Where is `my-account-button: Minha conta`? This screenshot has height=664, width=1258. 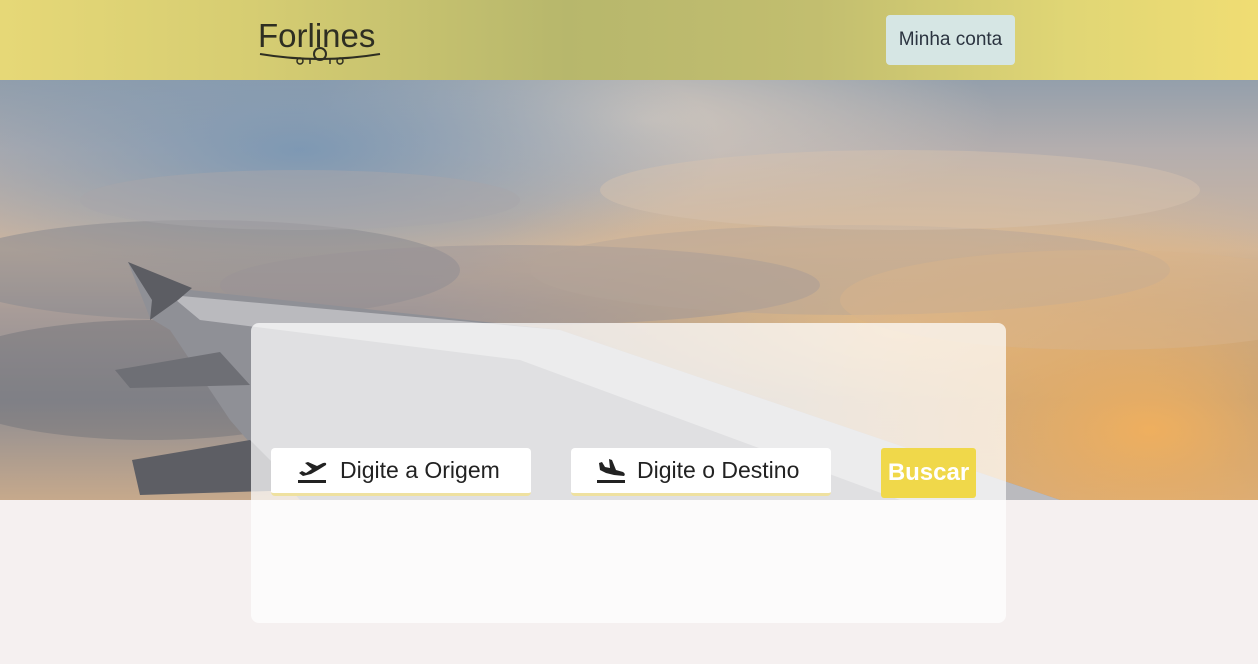
my-account-button: Minha conta is located at coordinates (950, 40).